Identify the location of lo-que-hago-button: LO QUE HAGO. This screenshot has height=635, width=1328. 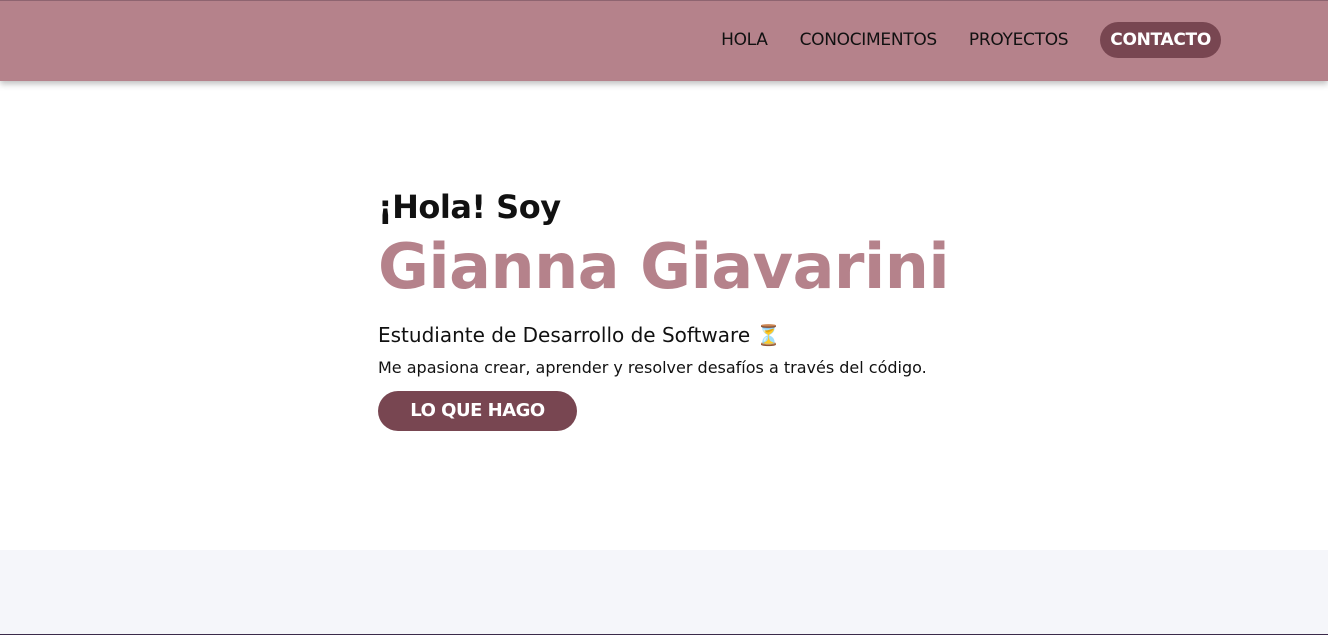
(477, 411).